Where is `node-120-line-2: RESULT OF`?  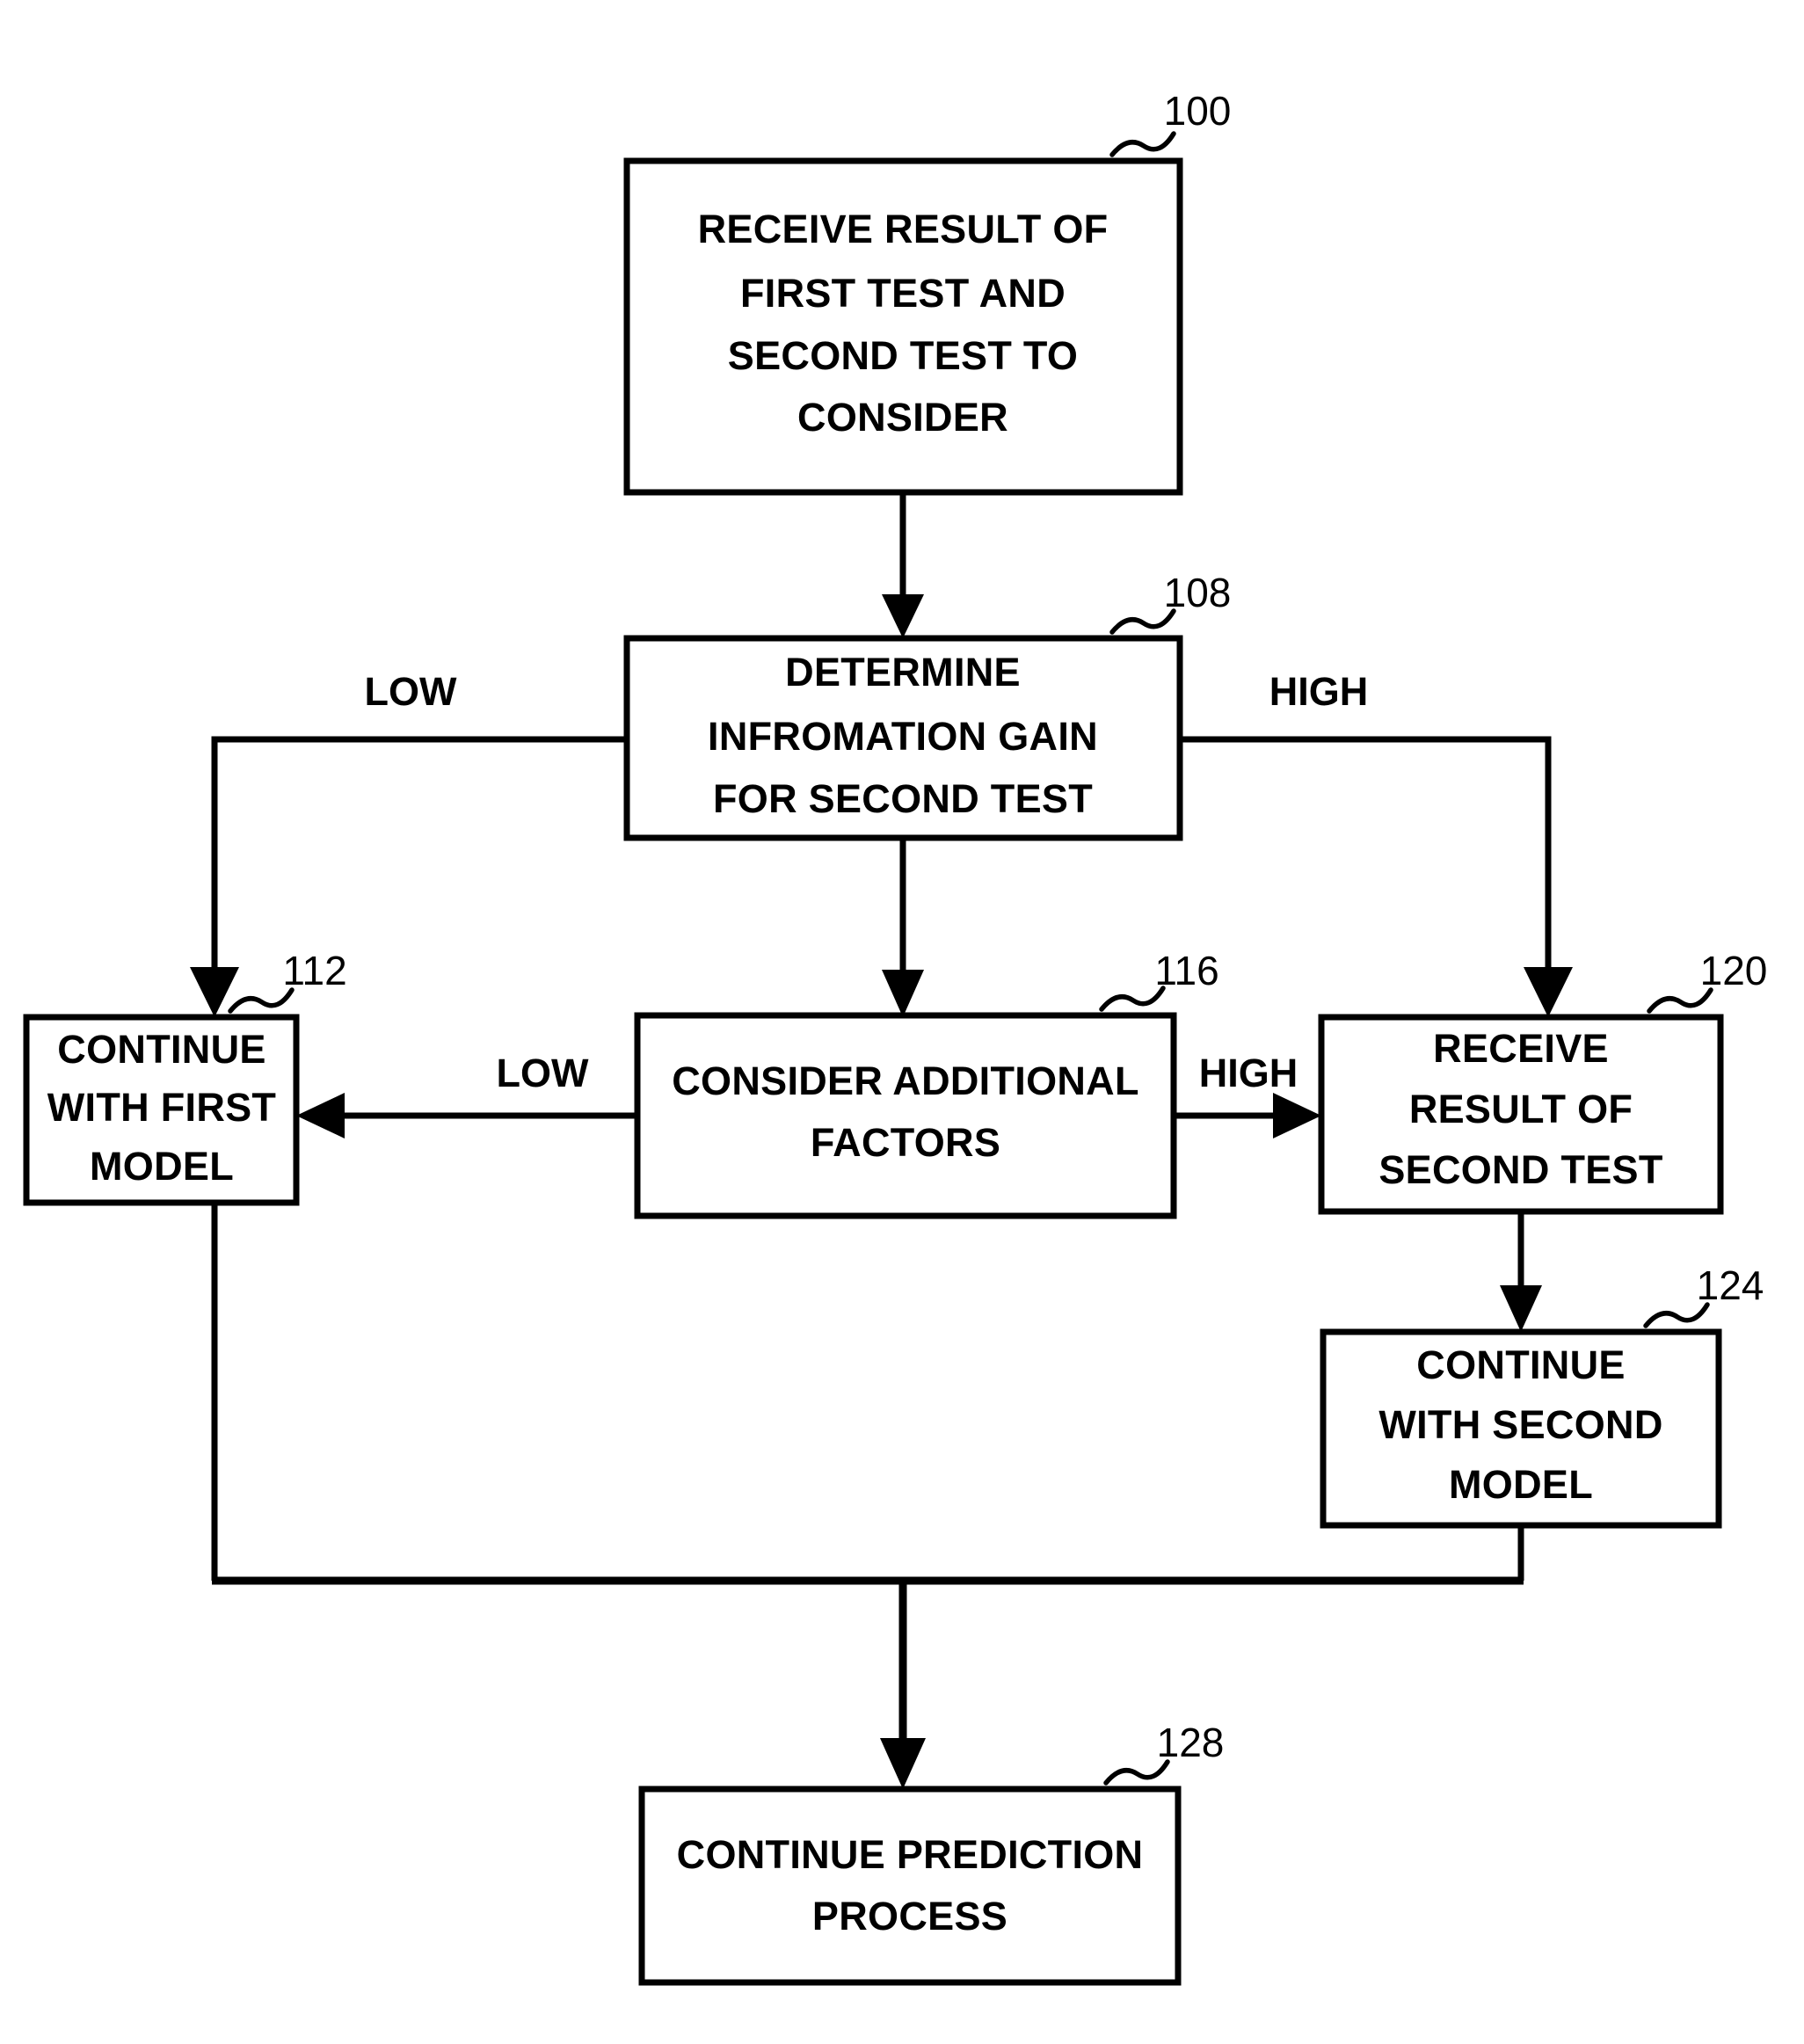
node-120-line-2: RESULT OF is located at coordinates (1521, 1109).